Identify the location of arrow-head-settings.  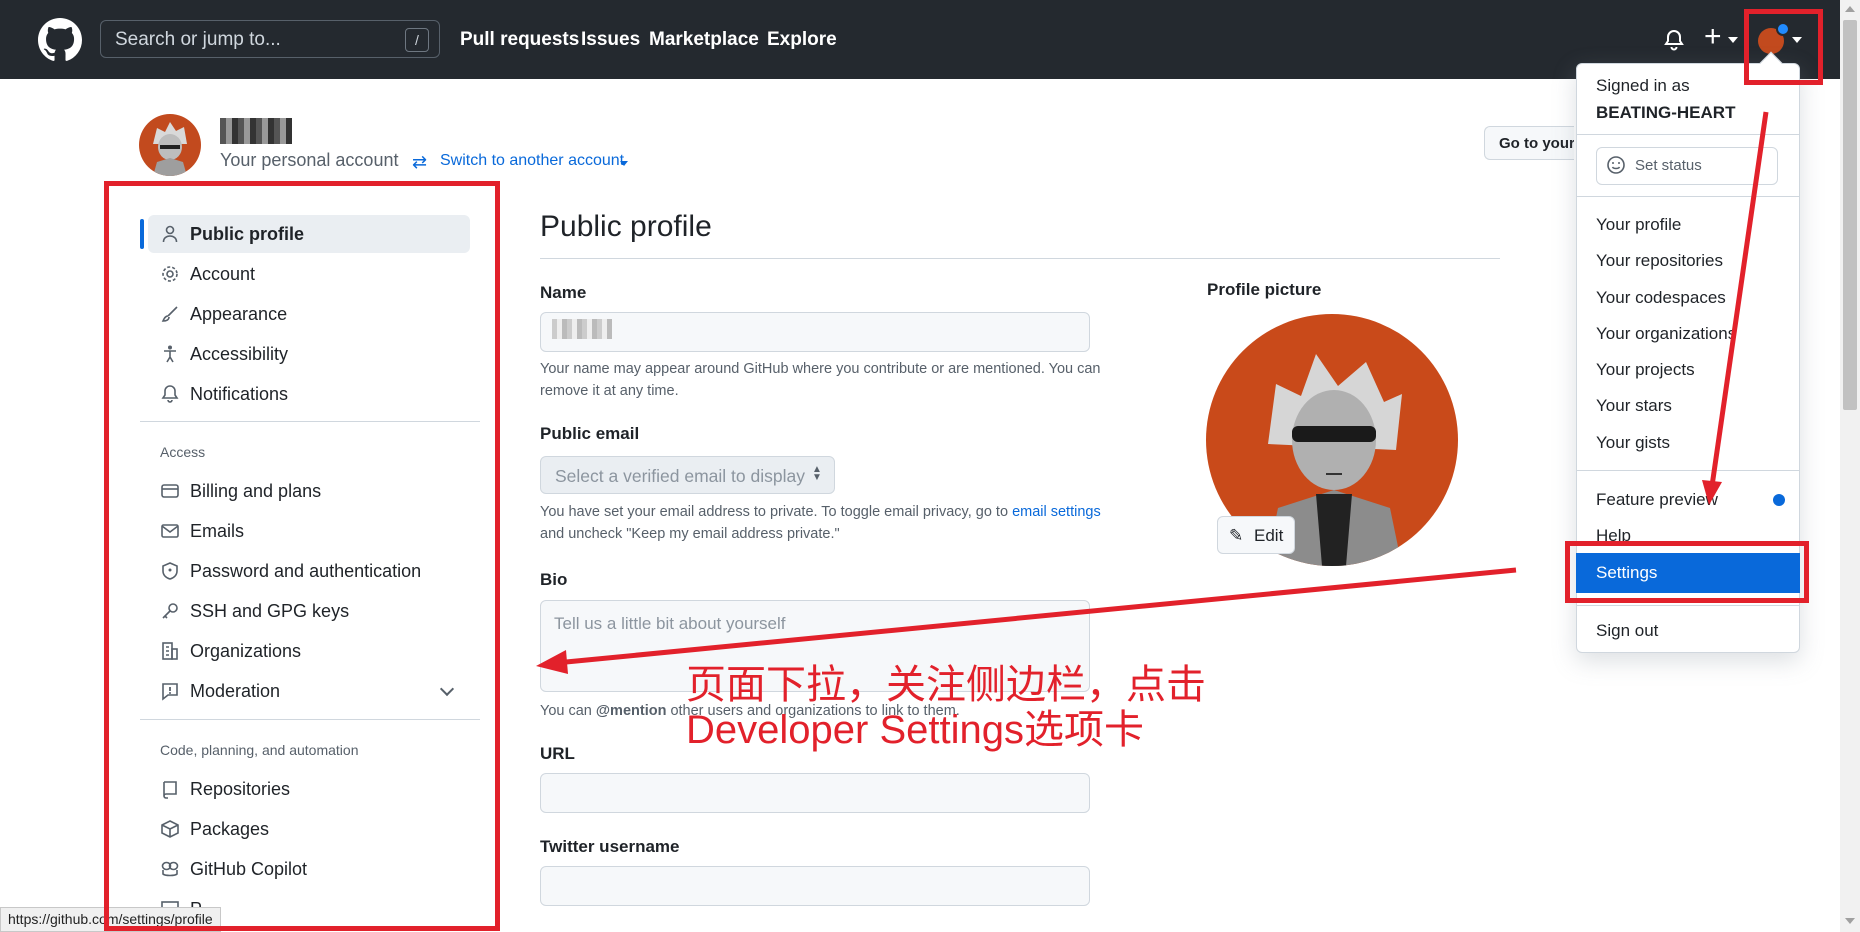
(1712, 492).